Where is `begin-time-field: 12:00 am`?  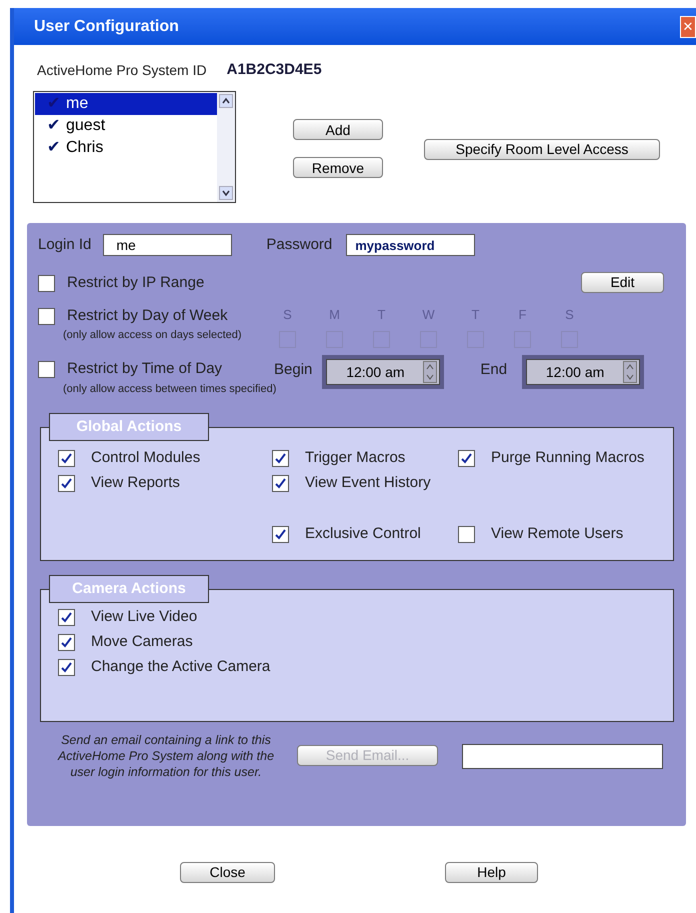 begin-time-field: 12:00 am is located at coordinates (383, 372).